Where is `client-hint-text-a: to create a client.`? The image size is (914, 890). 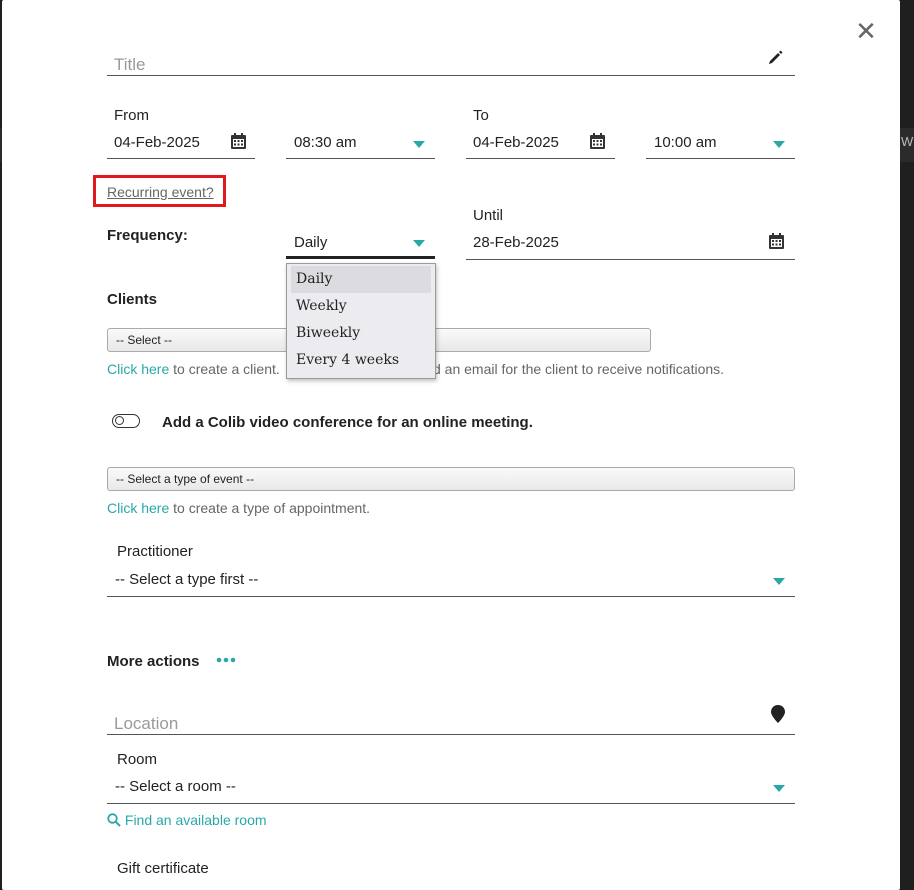
client-hint-text-a: to create a client. is located at coordinates (226, 369).